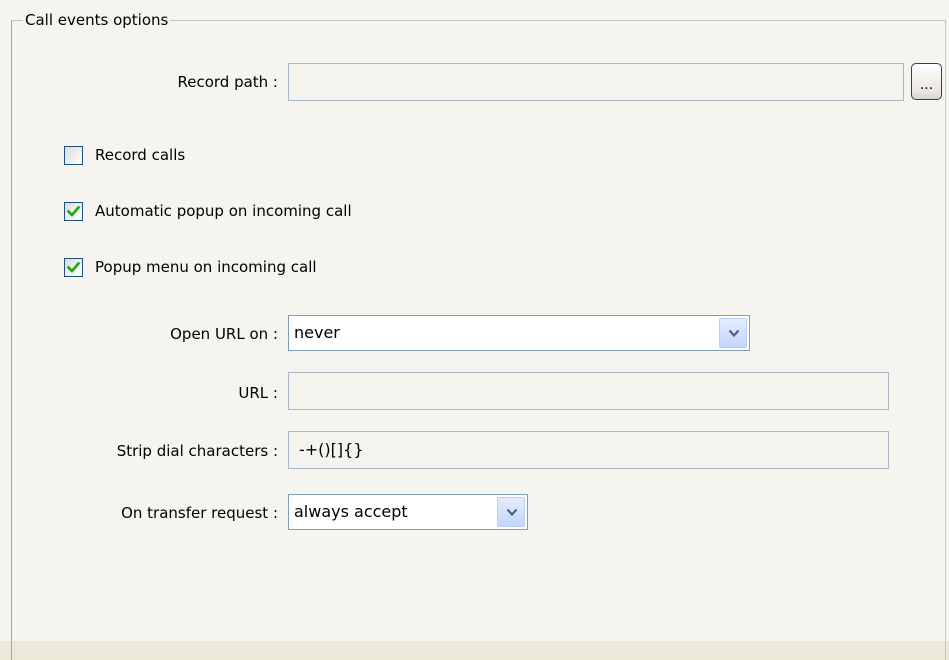 This screenshot has height=660, width=949. Describe the element at coordinates (140, 155) in the screenshot. I see `record-calls-label: Record calls` at that location.